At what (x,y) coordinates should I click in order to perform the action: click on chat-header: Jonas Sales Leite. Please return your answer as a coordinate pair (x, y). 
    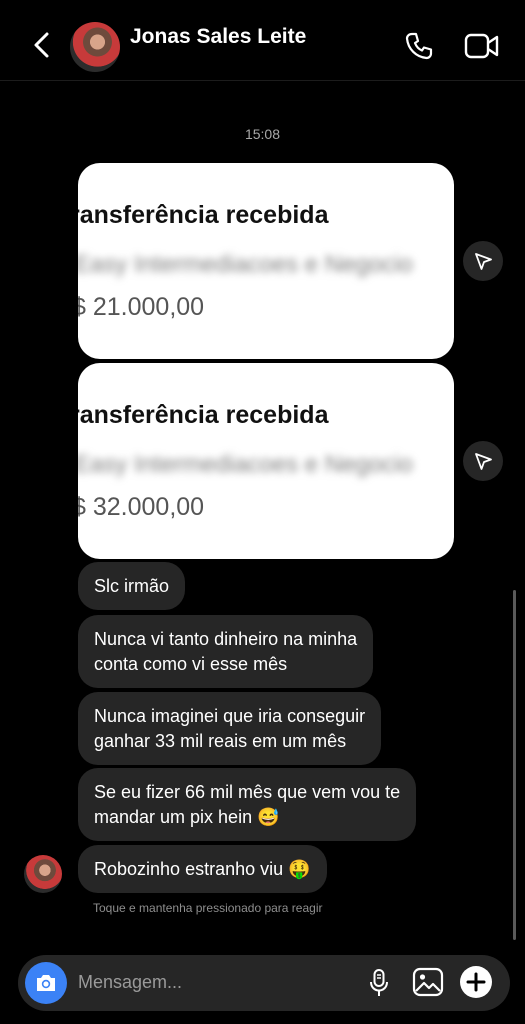
    Looking at the image, I should click on (262, 40).